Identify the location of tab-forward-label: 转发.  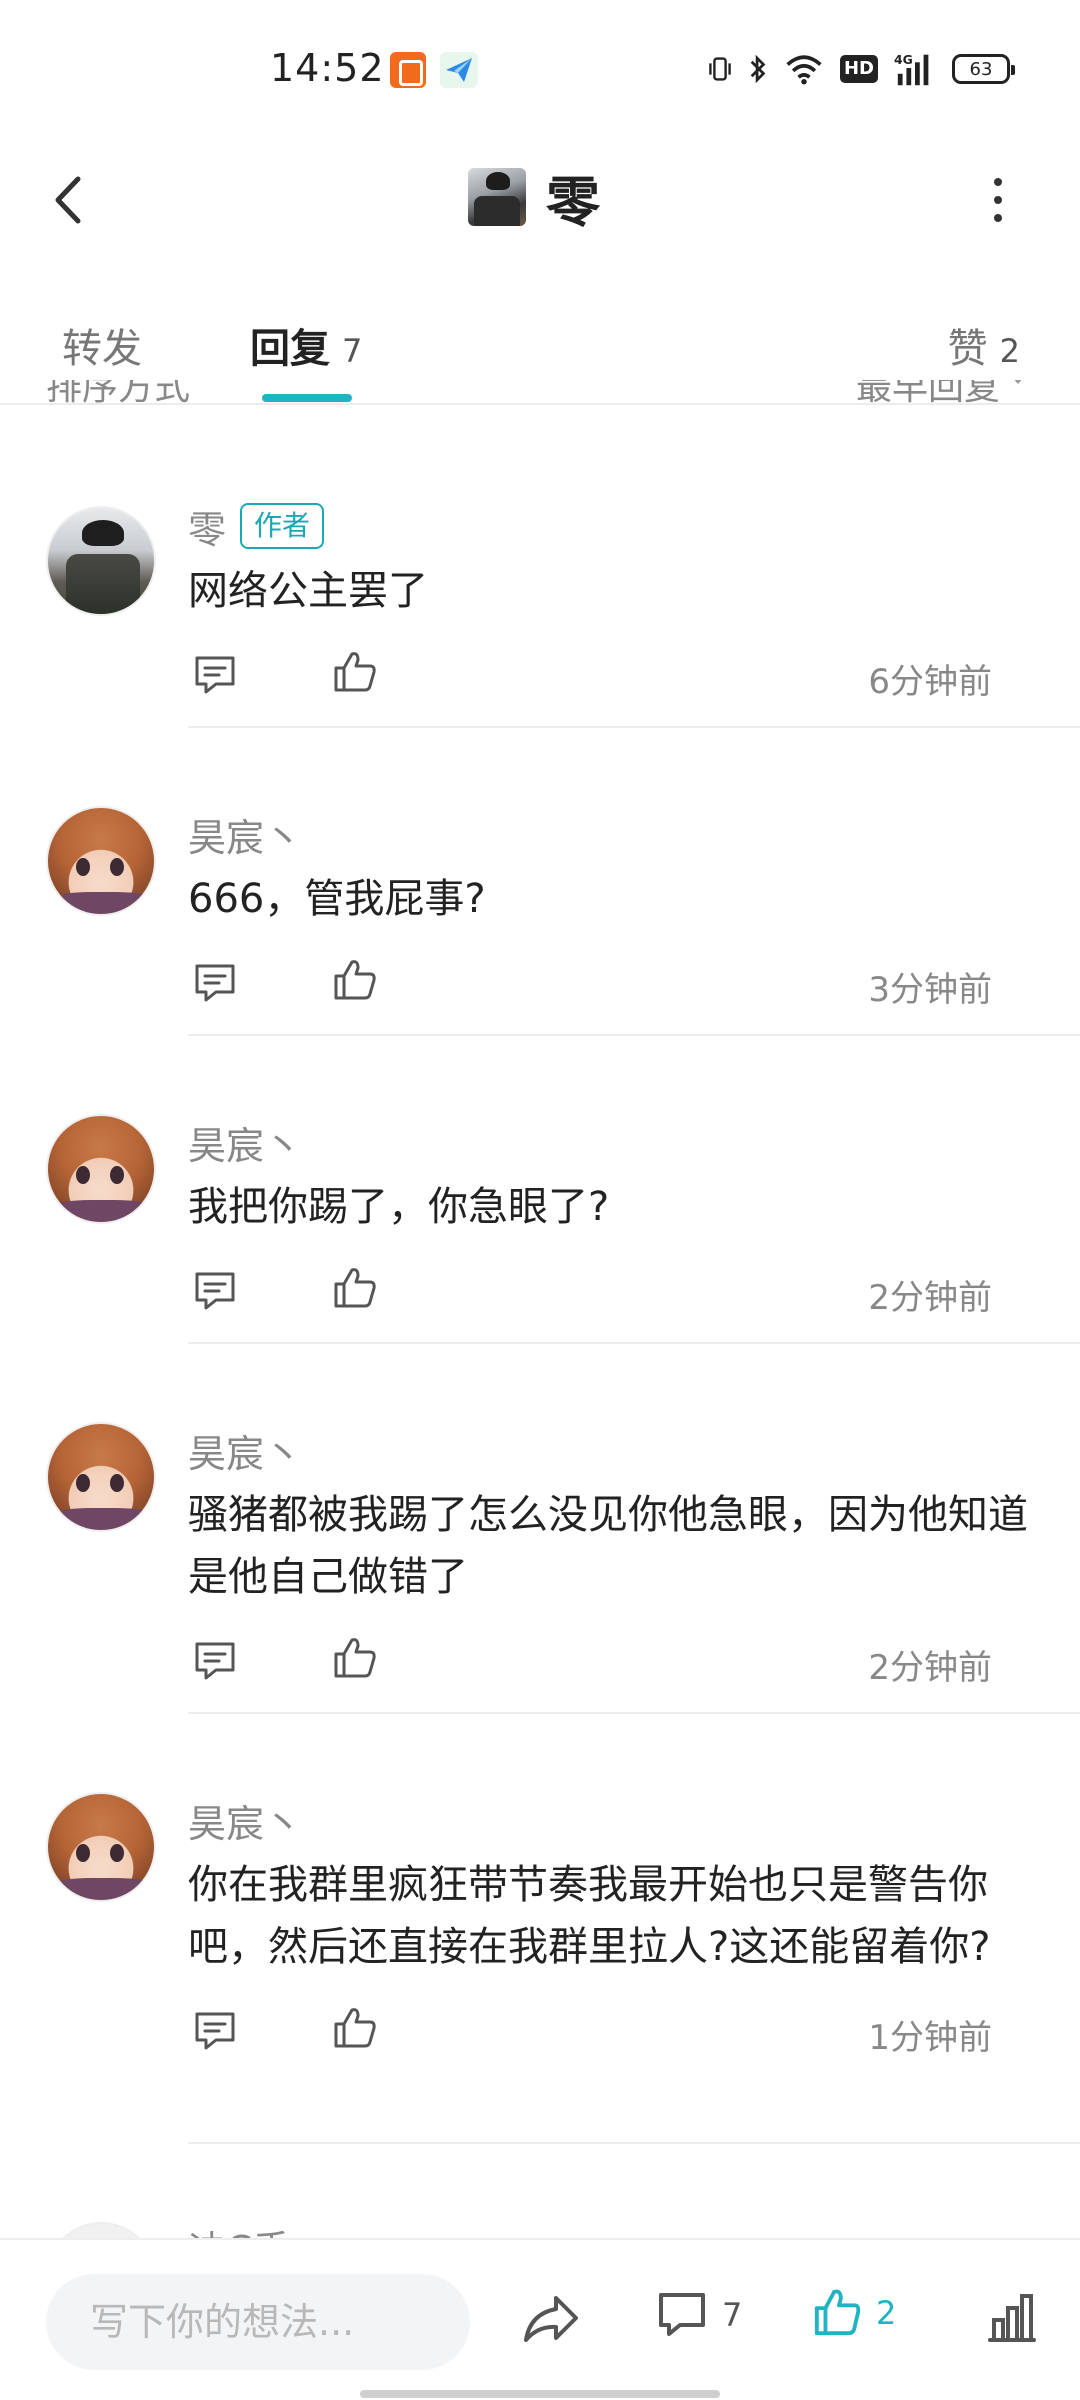
(102, 349).